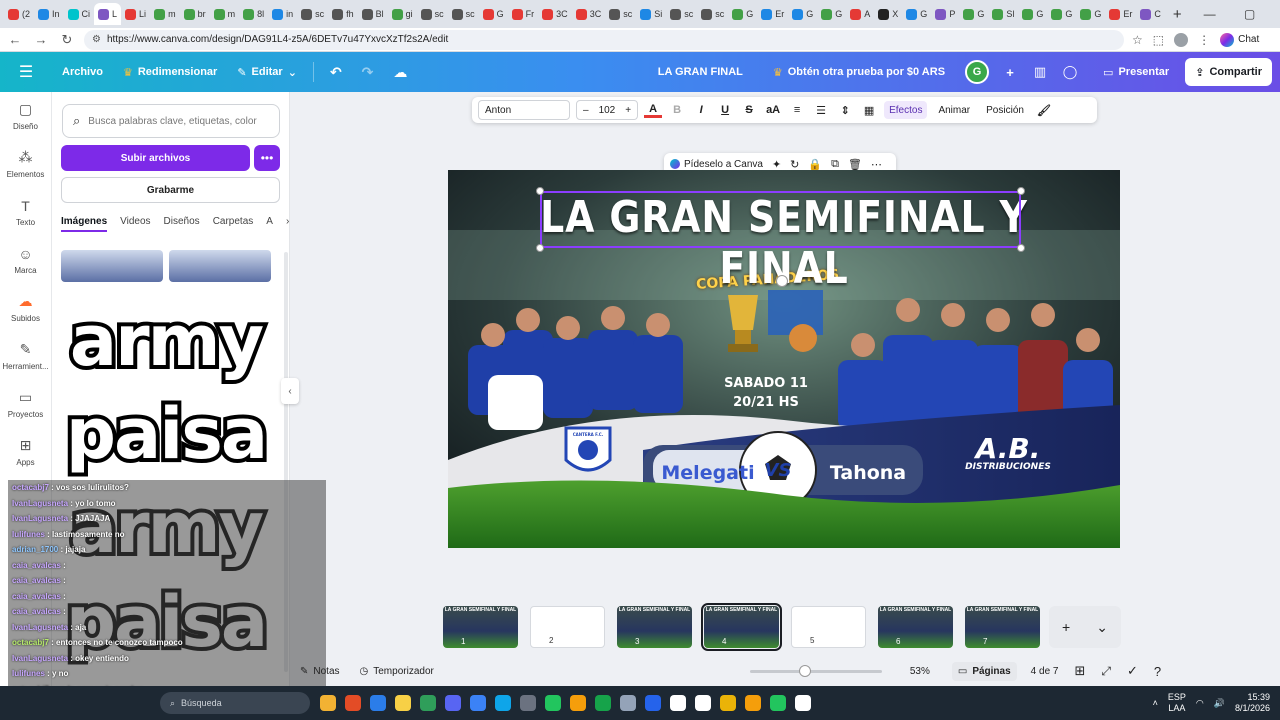 The width and height of the screenshot is (1280, 720). I want to click on browser-tab: Sl, so click(1003, 14).